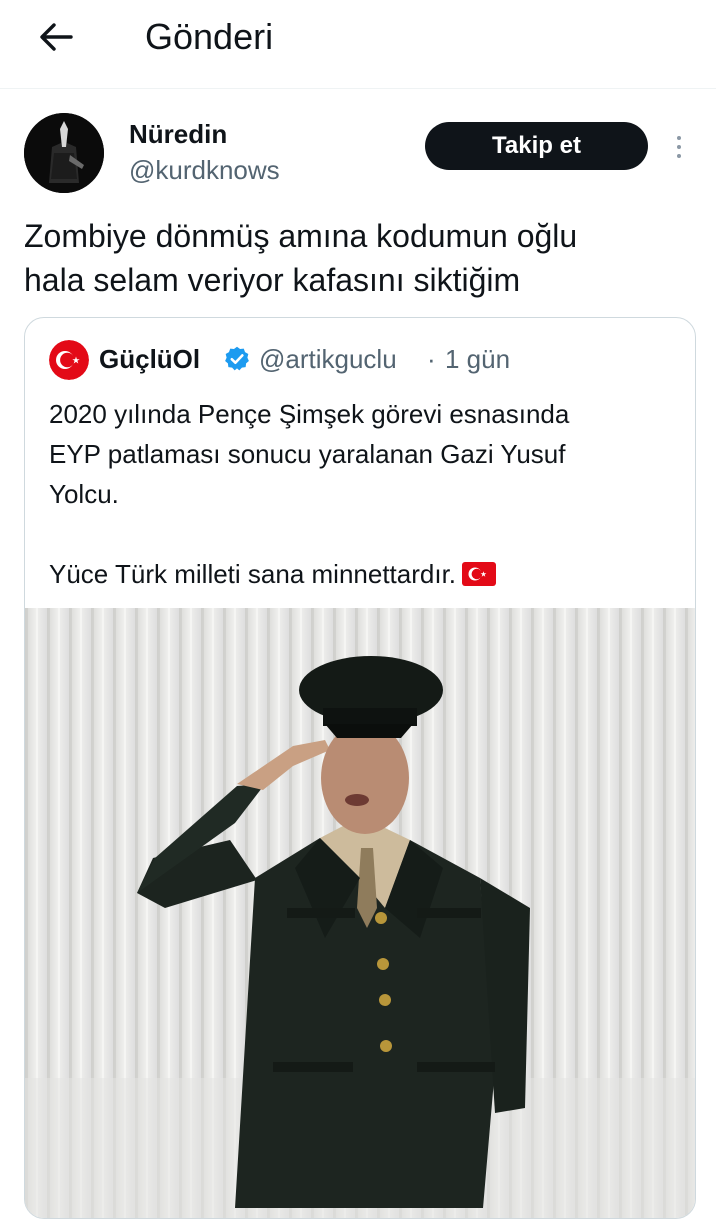 This screenshot has width=716, height=1219. Describe the element at coordinates (84, 494) in the screenshot. I see `quote-text-line: Yolcu.` at that location.